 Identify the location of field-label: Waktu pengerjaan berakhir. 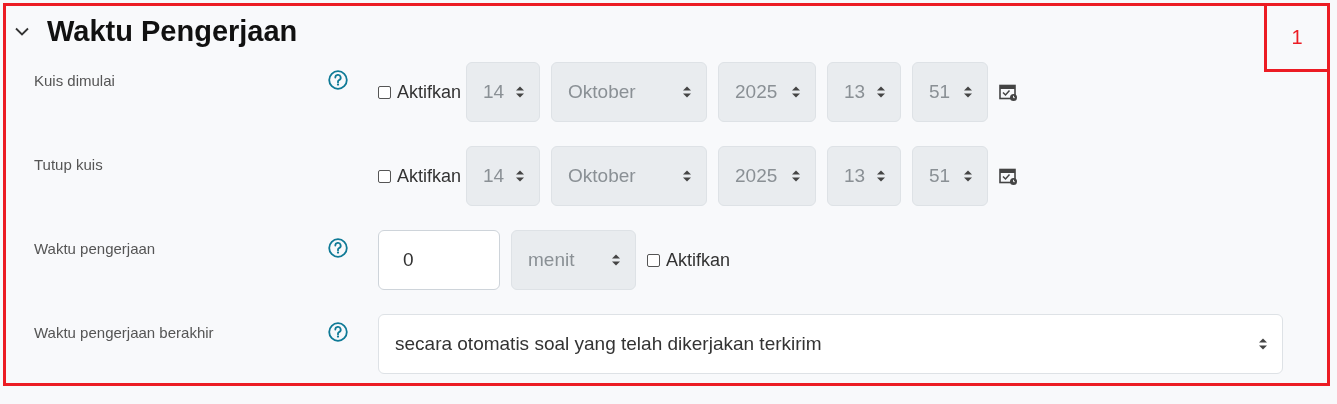
(124, 332).